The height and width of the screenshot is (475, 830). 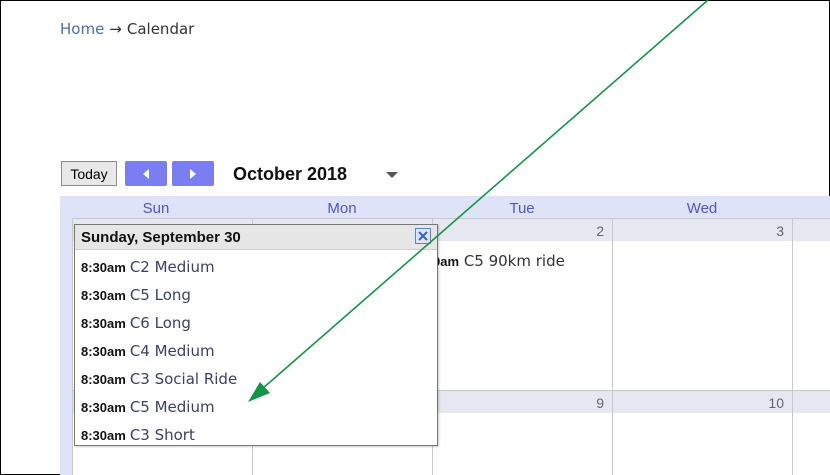 I want to click on day-number: 2, so click(x=600, y=231).